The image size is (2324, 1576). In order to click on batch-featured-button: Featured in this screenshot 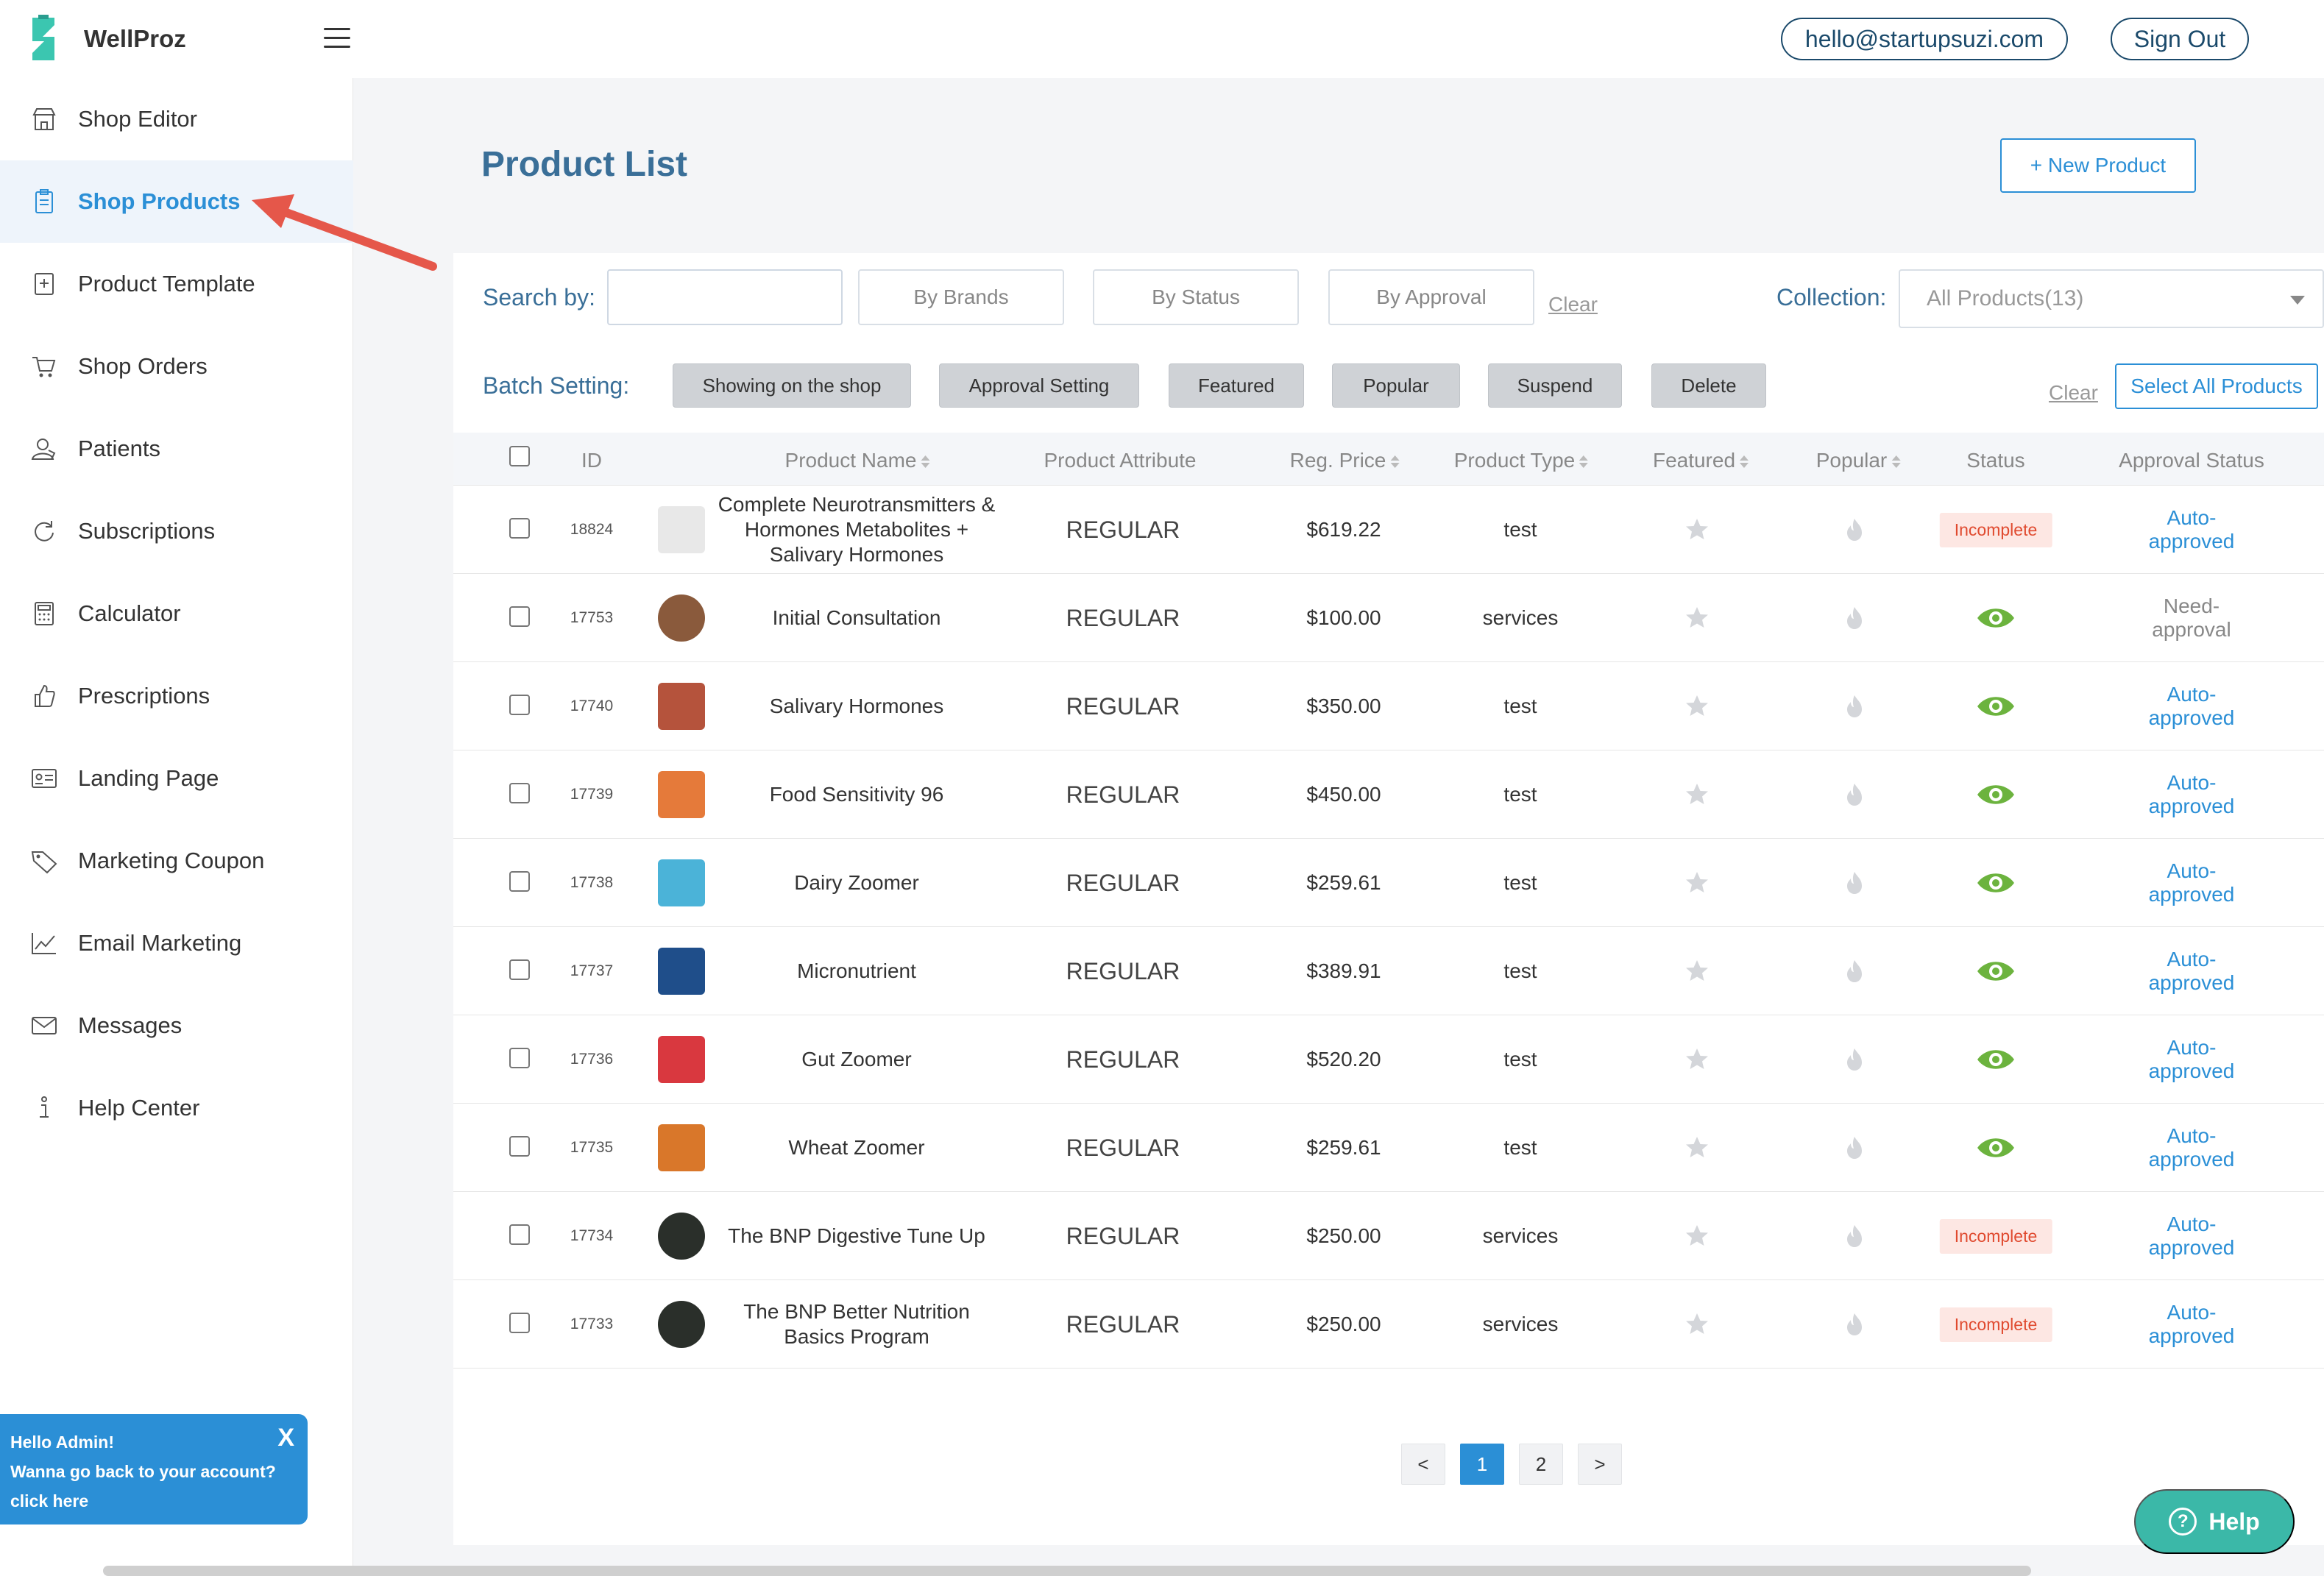, I will do `click(1236, 386)`.